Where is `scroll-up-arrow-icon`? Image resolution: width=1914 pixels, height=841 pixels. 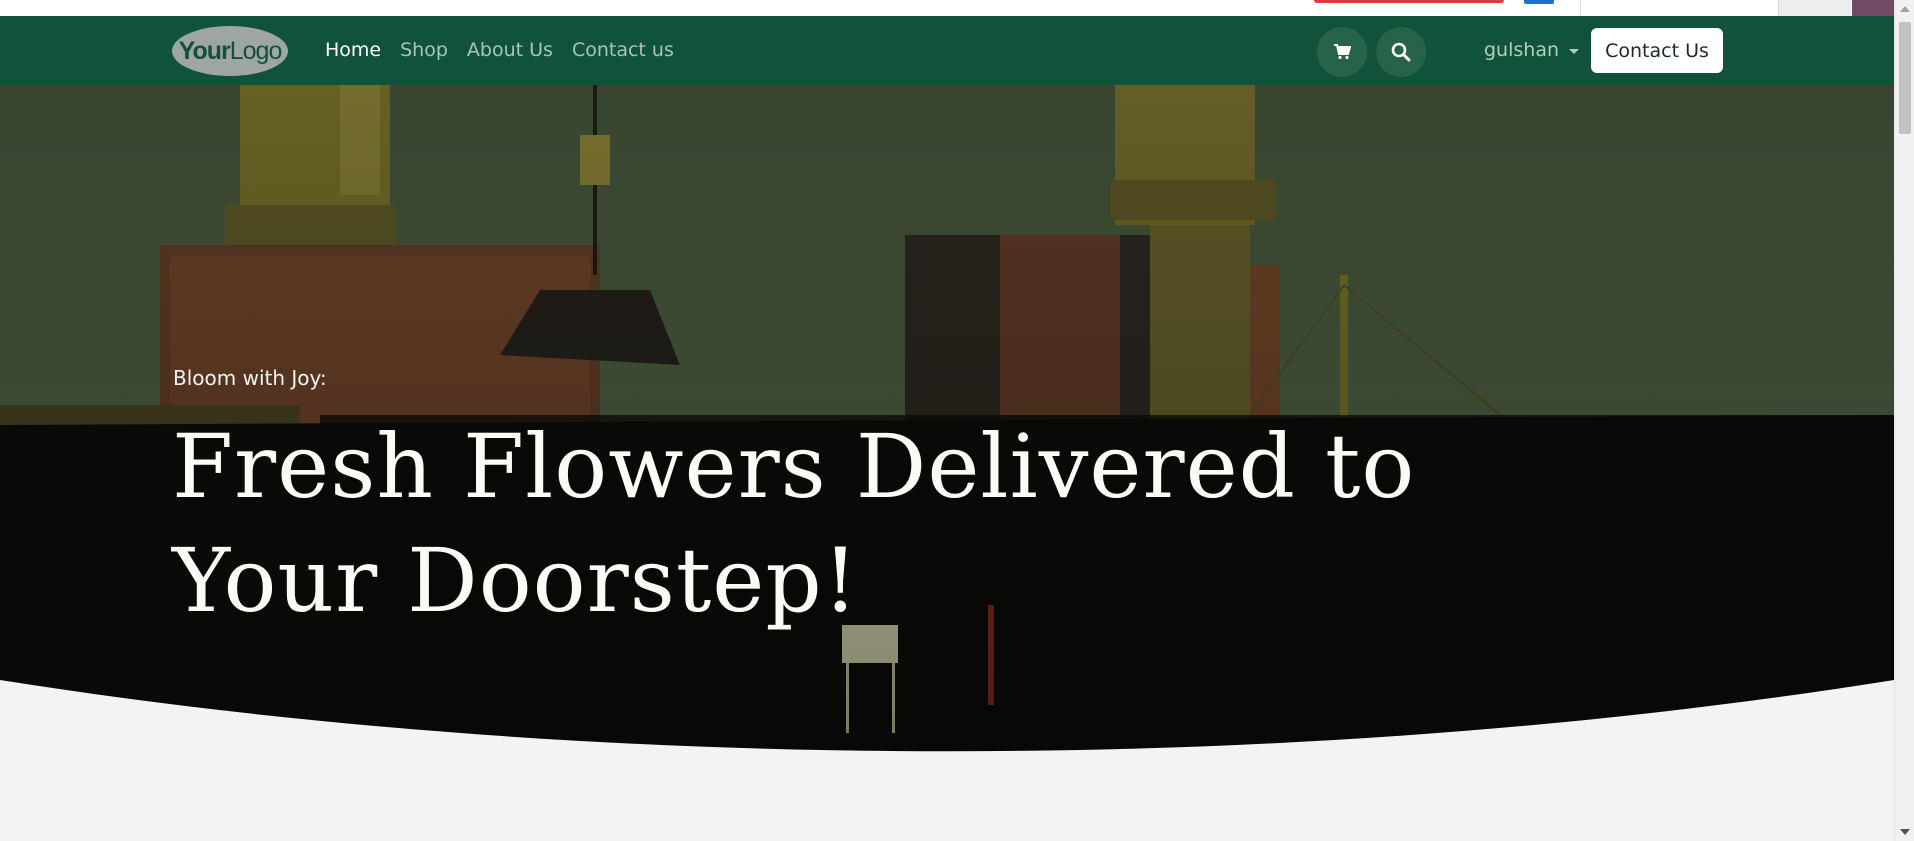 scroll-up-arrow-icon is located at coordinates (1905, 9).